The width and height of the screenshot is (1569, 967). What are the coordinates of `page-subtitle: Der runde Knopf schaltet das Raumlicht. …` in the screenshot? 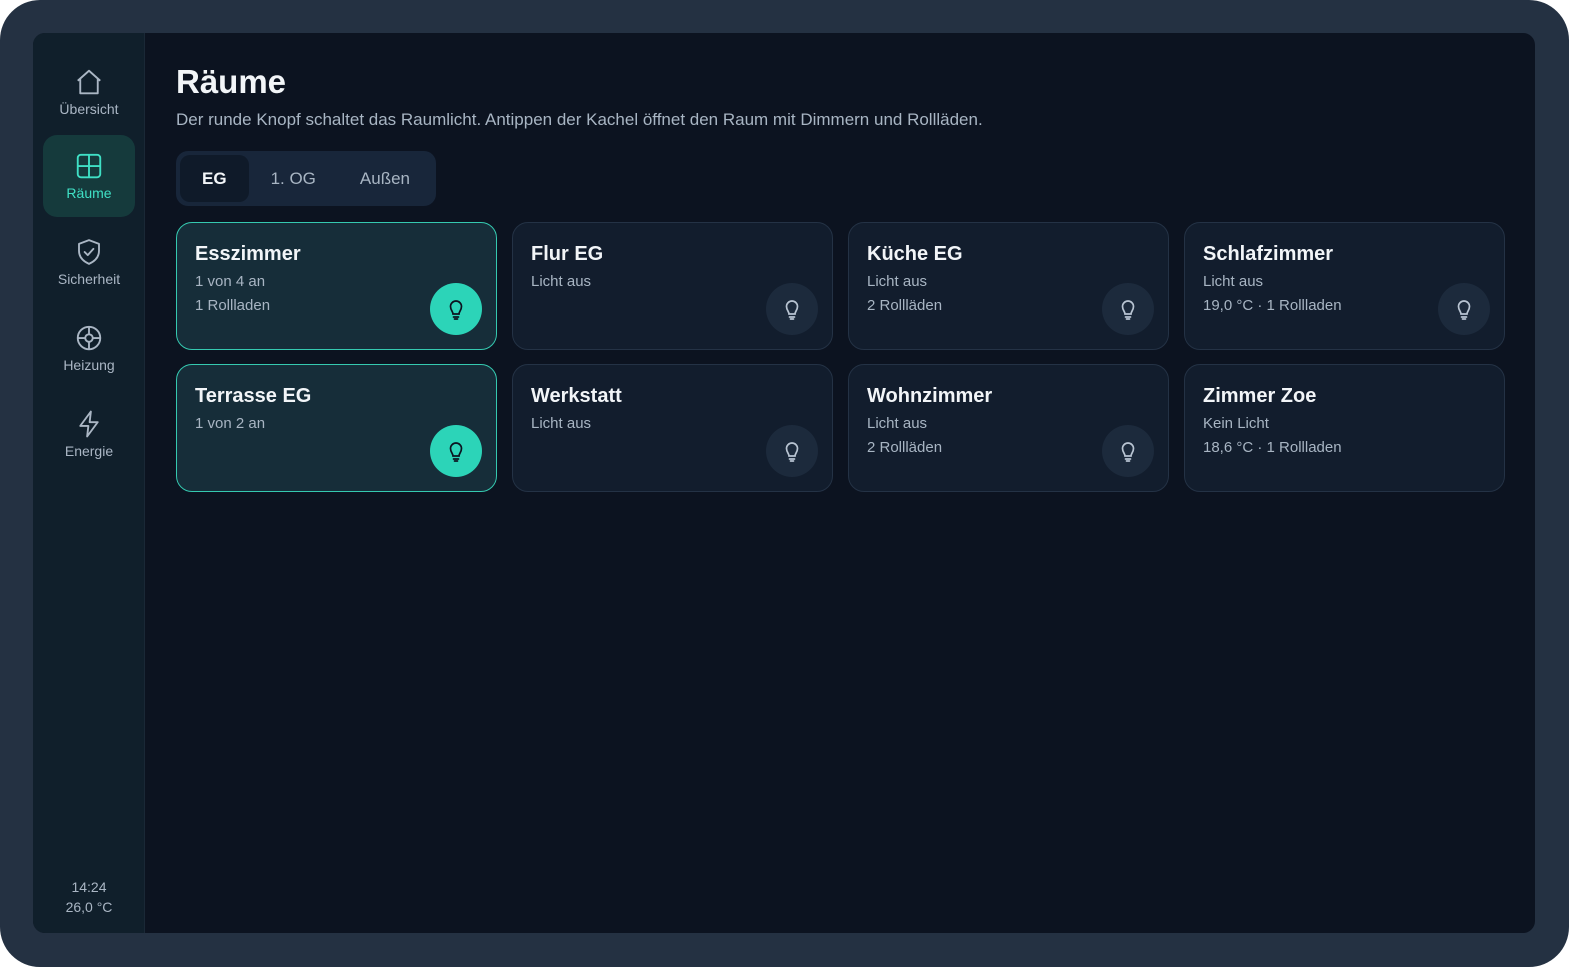 It's located at (579, 119).